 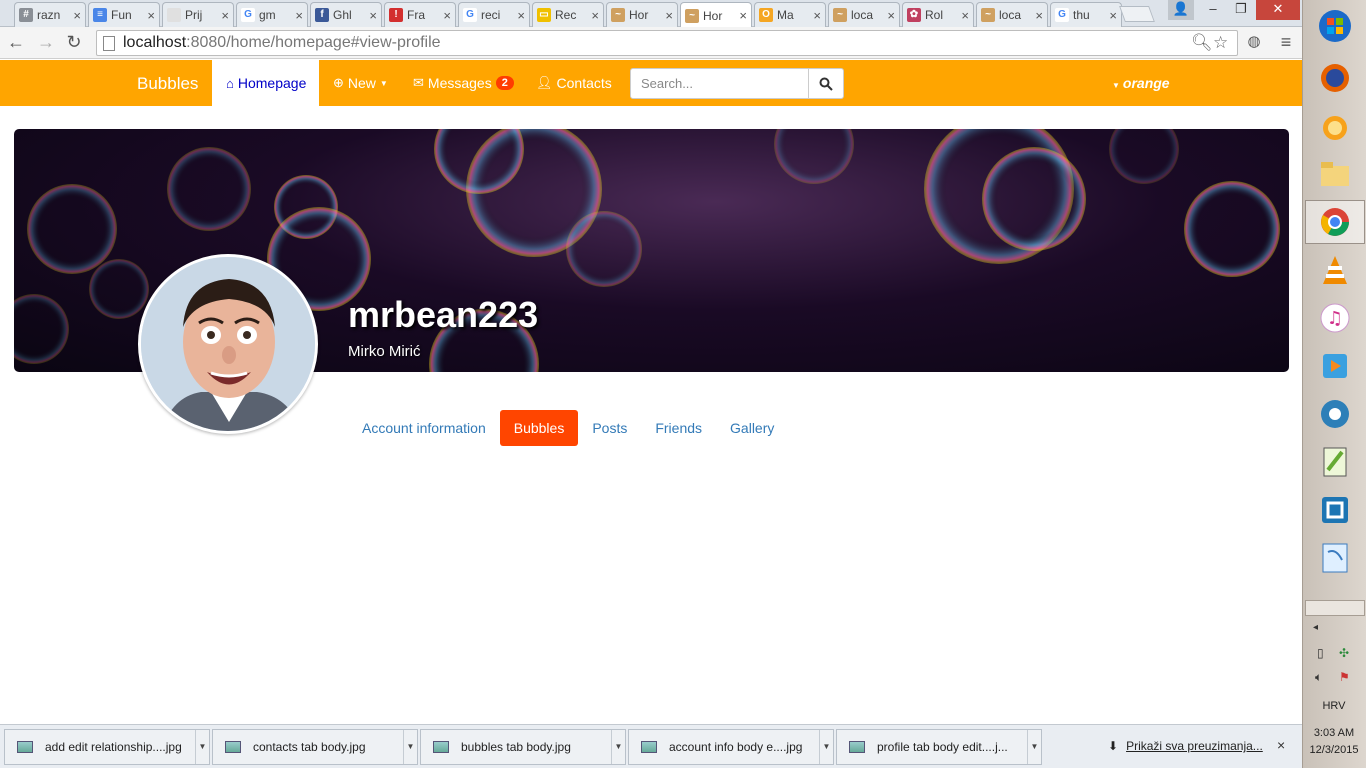 What do you see at coordinates (1335, 78) in the screenshot?
I see `firefox-icon` at bounding box center [1335, 78].